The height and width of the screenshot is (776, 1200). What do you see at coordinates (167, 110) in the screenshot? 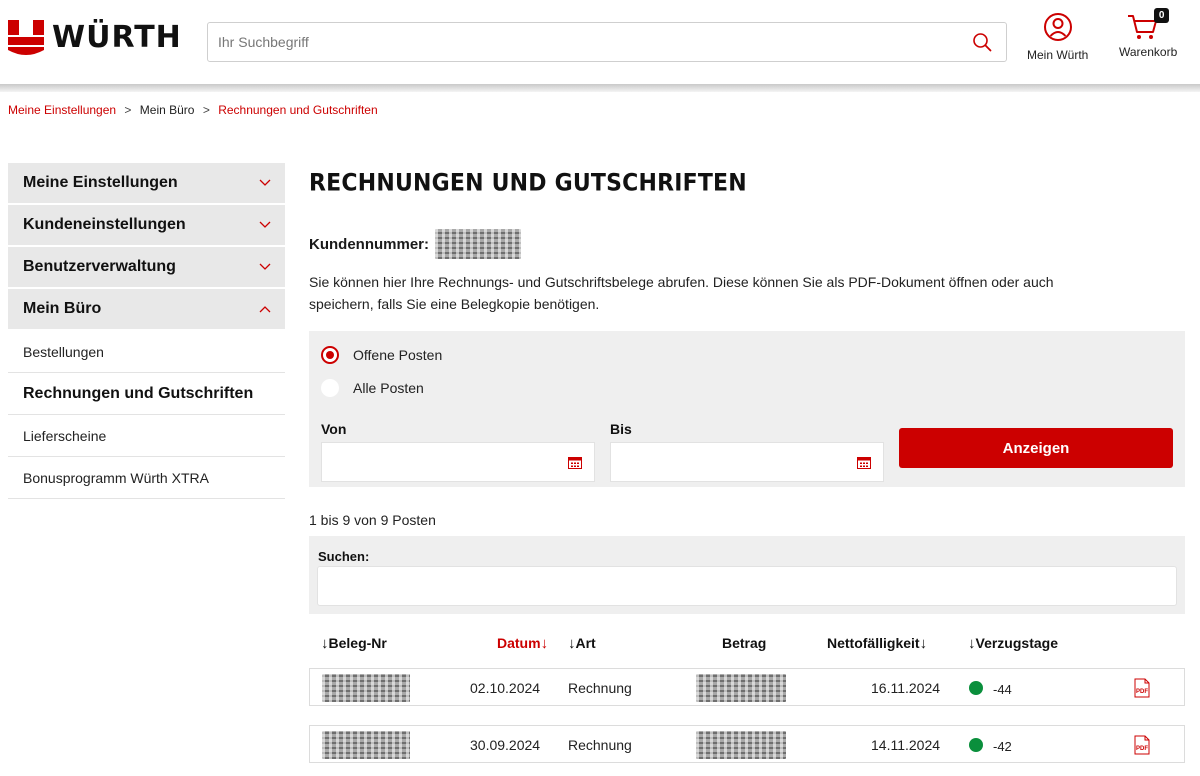
I see `breadcrumb-item-office: Mein Büro` at bounding box center [167, 110].